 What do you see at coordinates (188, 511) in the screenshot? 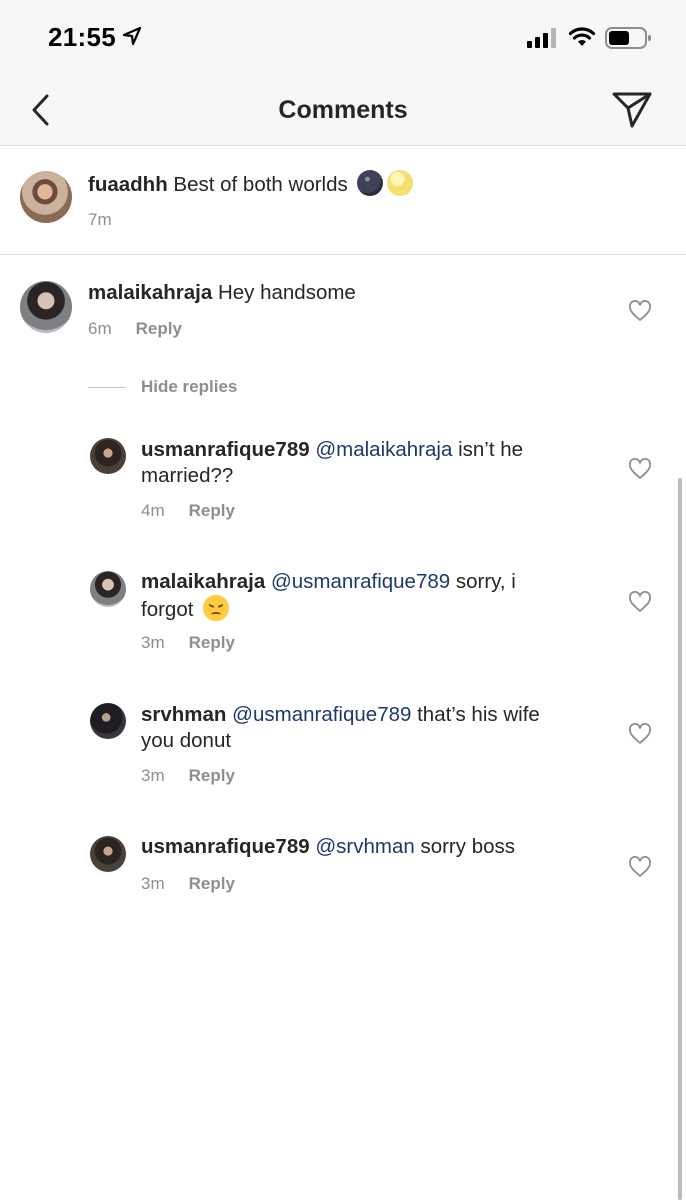
I see `reply-meta: 4m Reply` at bounding box center [188, 511].